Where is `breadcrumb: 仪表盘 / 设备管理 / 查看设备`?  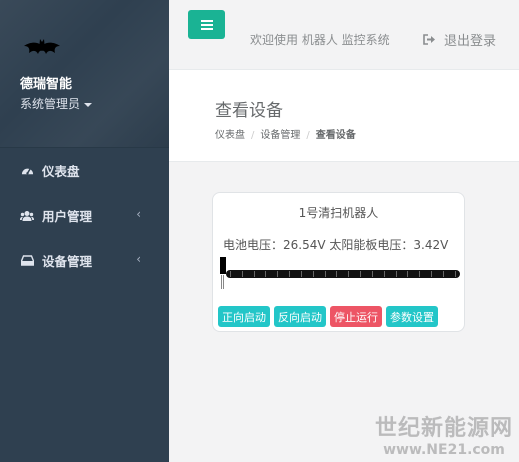 breadcrumb: 仪表盘 / 设备管理 / 查看设备 is located at coordinates (285, 133).